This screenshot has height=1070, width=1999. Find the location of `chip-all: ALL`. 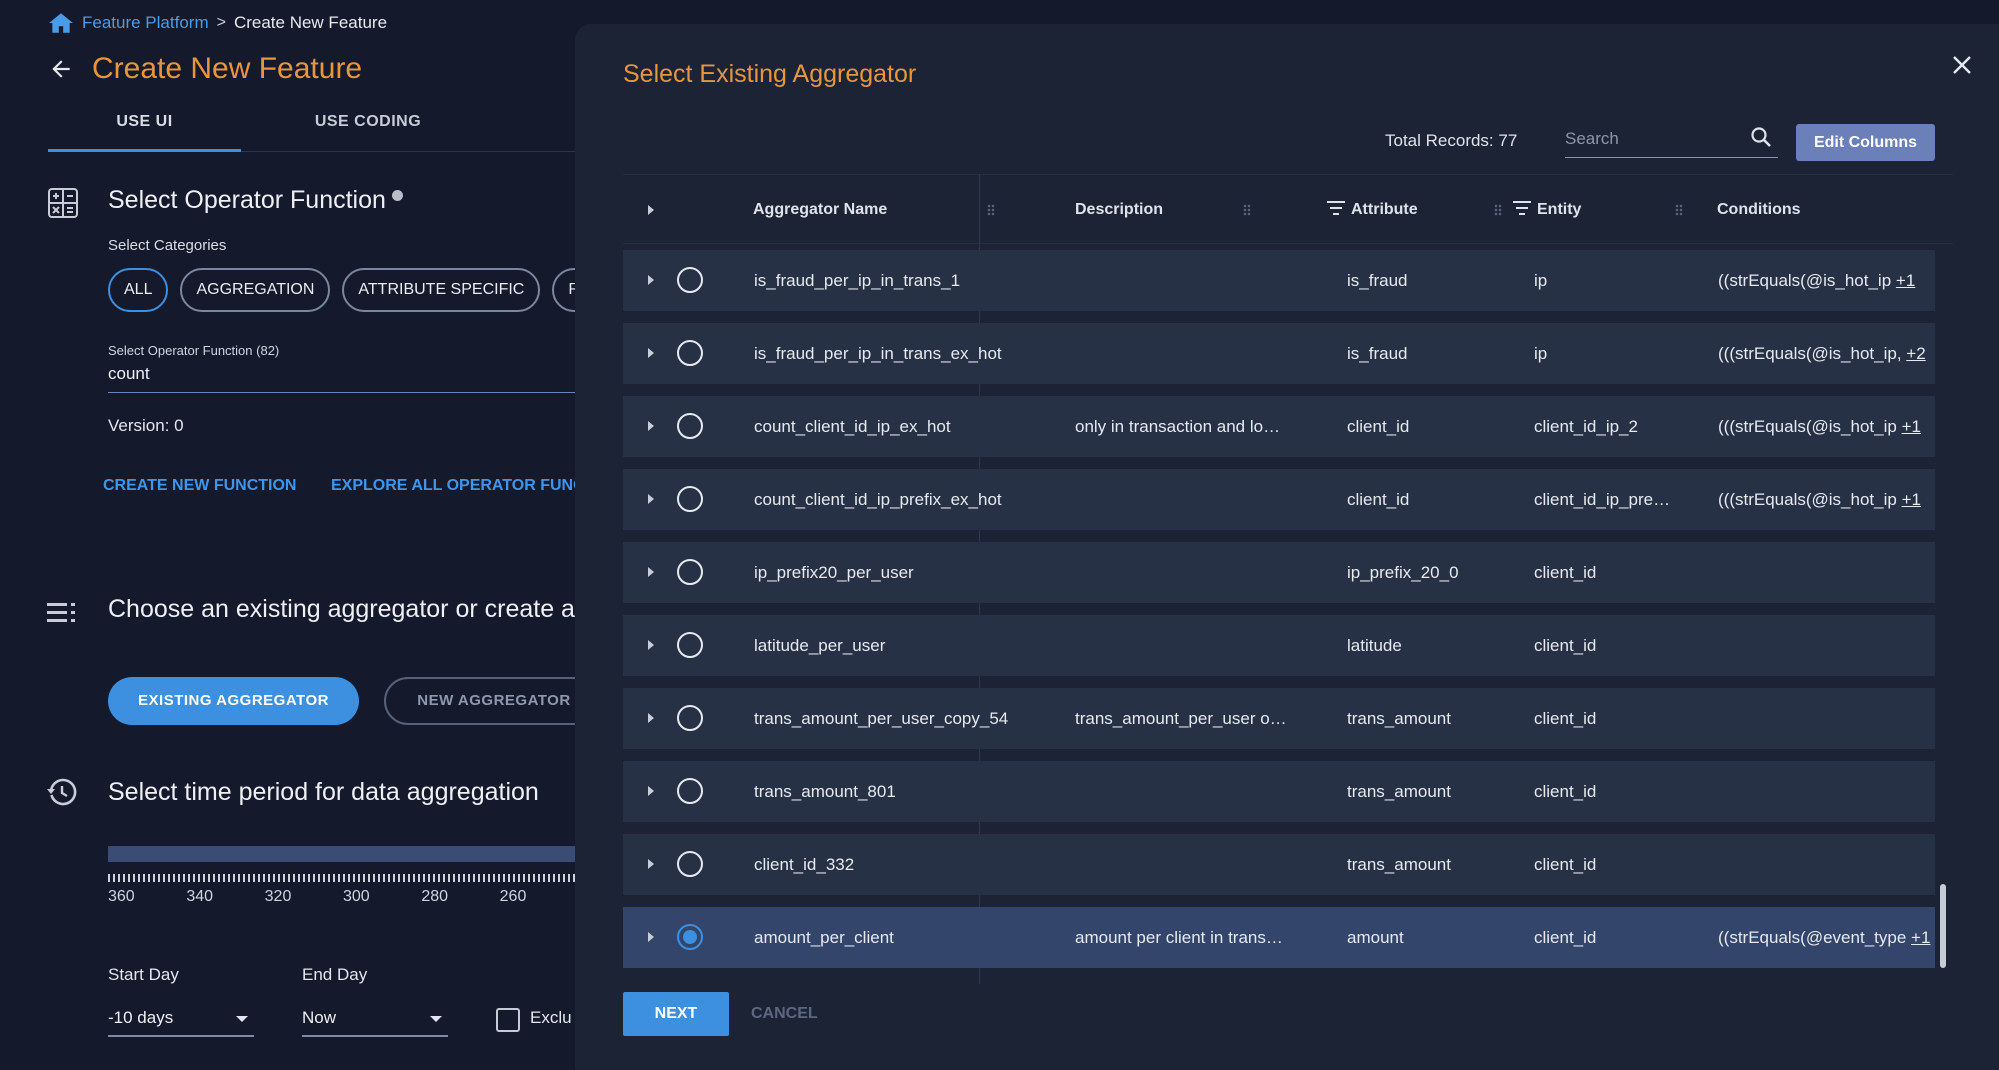

chip-all: ALL is located at coordinates (138, 290).